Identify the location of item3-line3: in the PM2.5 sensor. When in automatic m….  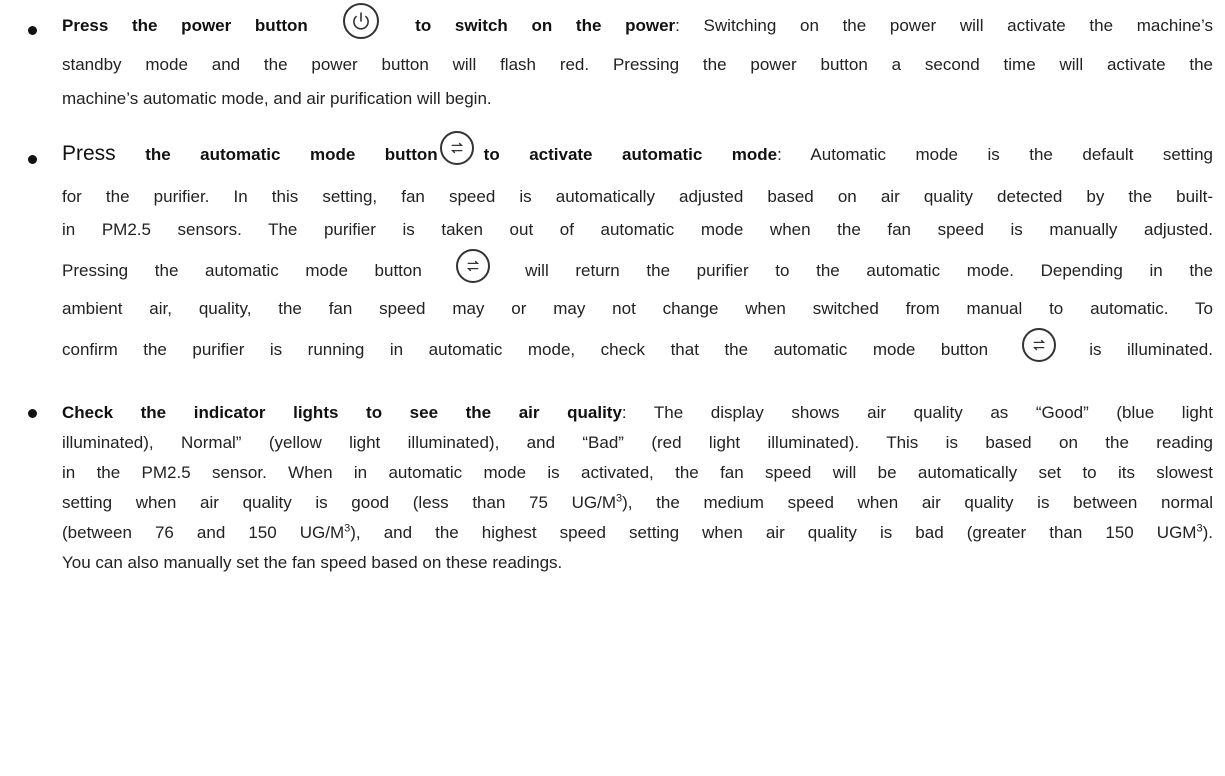
(637, 472).